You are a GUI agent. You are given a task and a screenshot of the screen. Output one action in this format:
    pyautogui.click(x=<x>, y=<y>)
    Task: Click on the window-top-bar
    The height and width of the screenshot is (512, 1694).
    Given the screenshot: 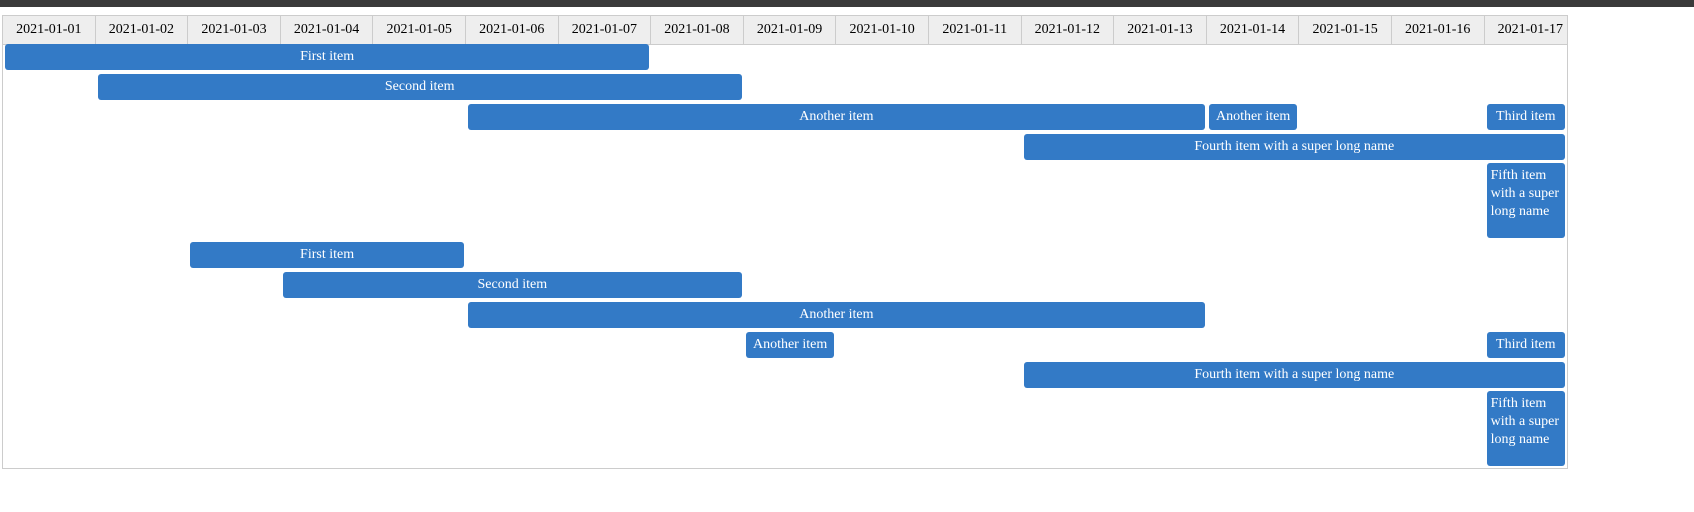 What is the action you would take?
    pyautogui.click(x=847, y=3)
    